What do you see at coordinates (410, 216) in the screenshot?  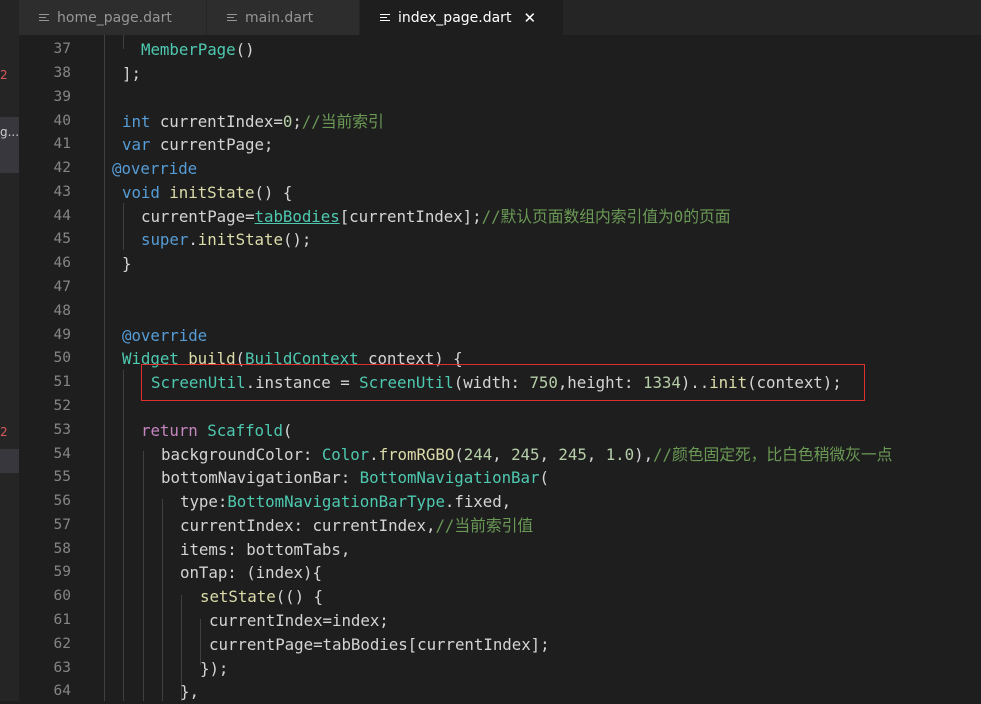 I see `code-token: [currentIndex];` at bounding box center [410, 216].